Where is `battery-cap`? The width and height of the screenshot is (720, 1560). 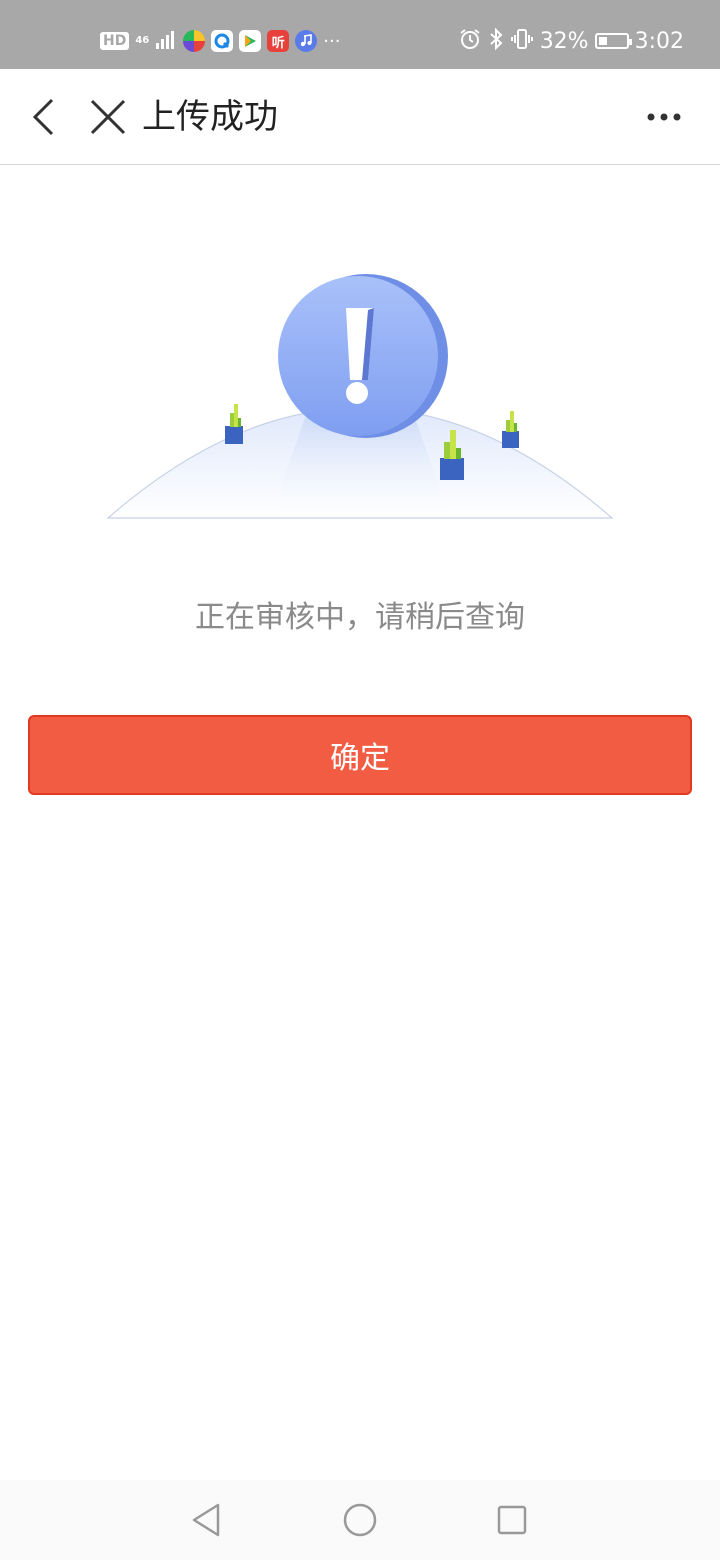
battery-cap is located at coordinates (630, 42).